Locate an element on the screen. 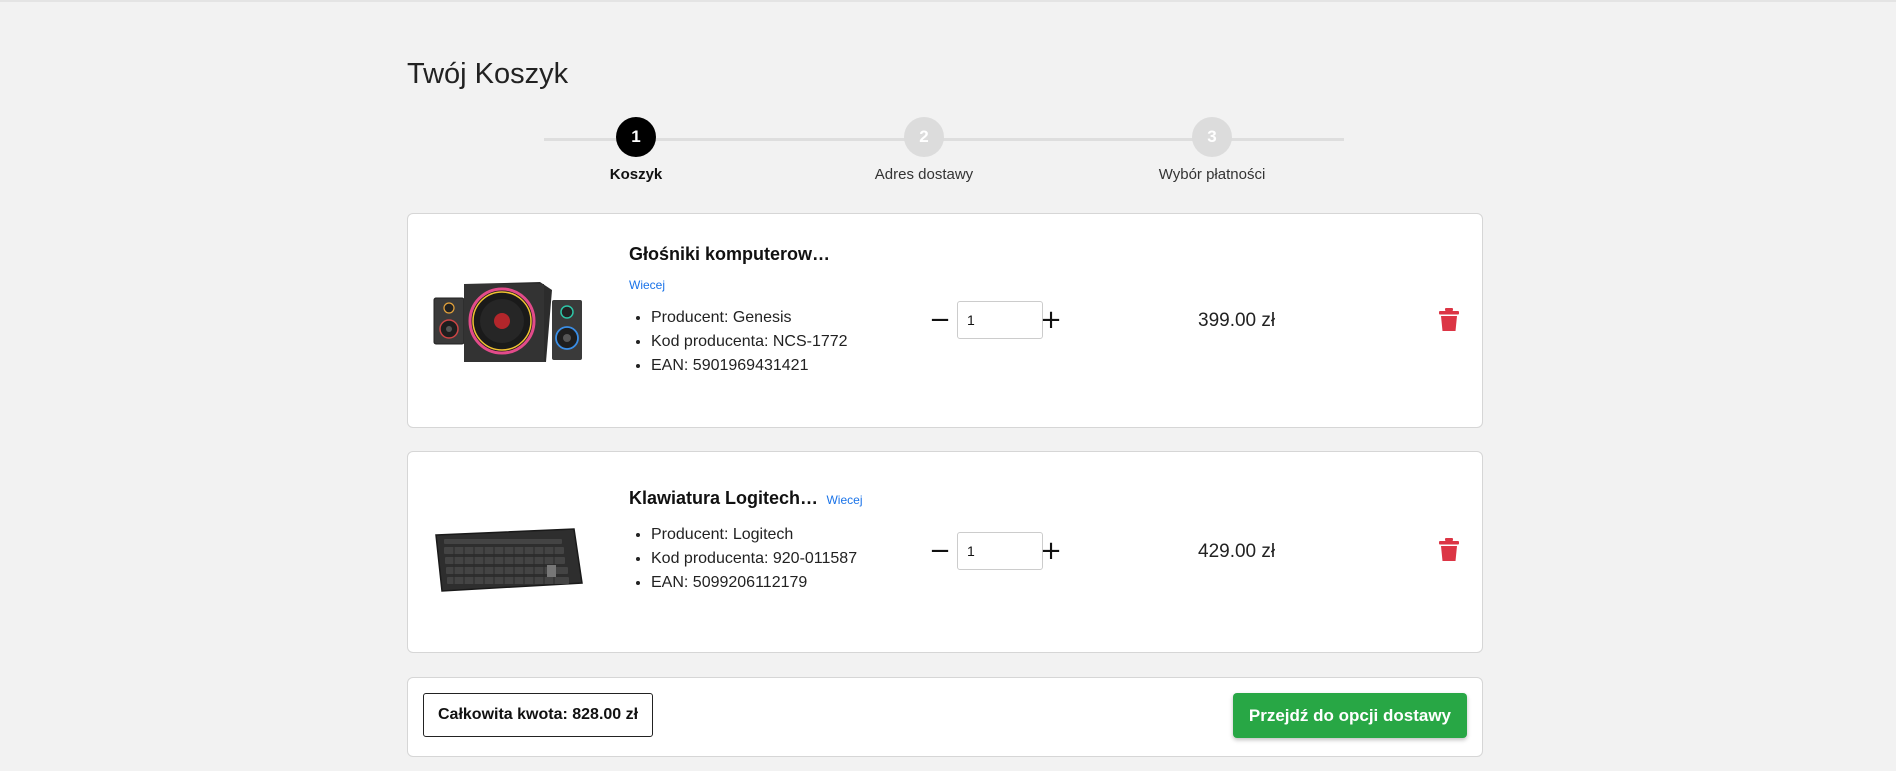 This screenshot has width=1896, height=771. step-number: 3 is located at coordinates (1212, 137).